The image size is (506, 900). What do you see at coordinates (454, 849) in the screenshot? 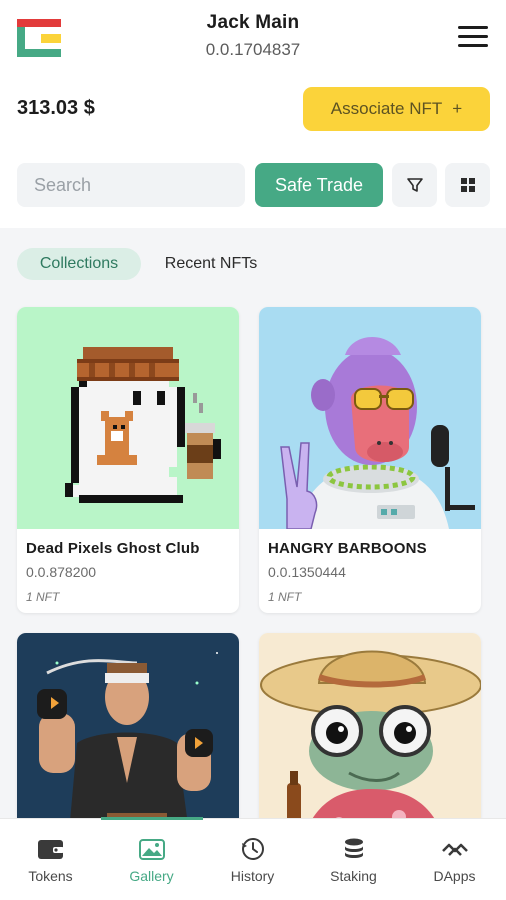
I see `dapps-icon` at bounding box center [454, 849].